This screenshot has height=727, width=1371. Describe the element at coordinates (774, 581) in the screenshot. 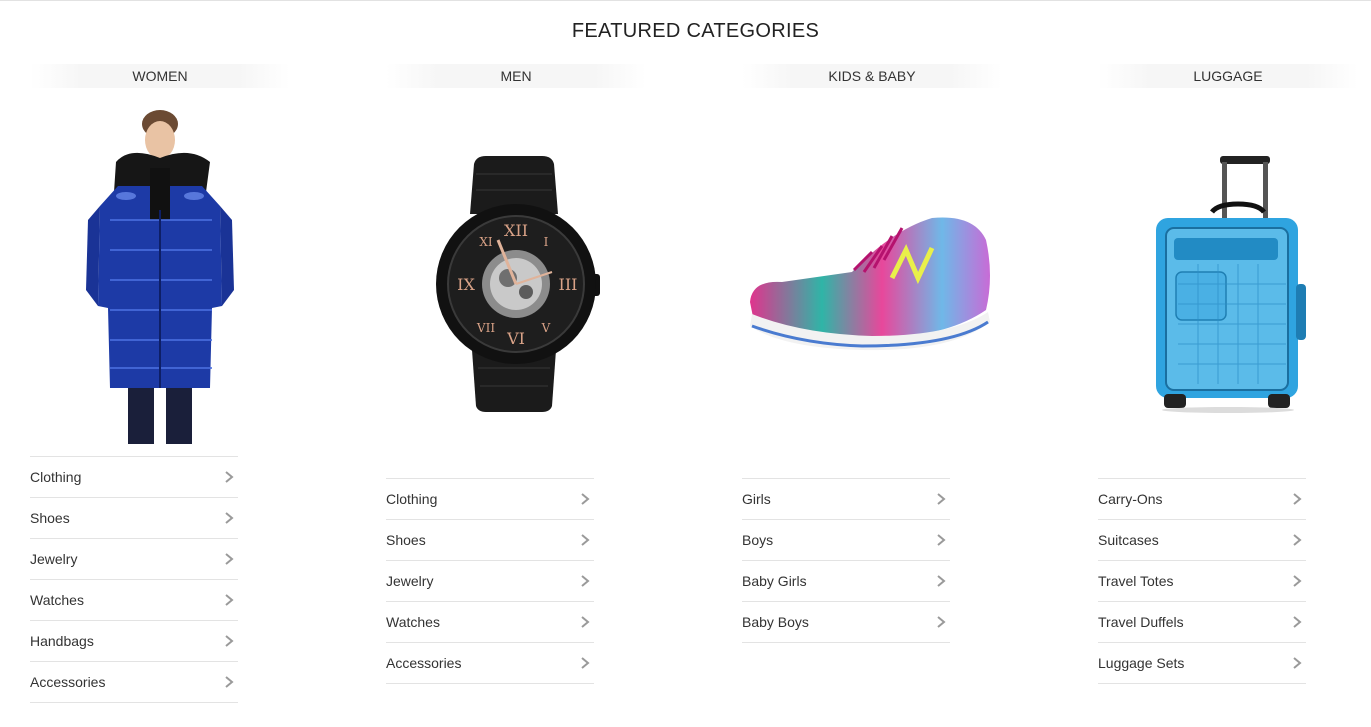

I see `link-label: Baby Girls` at that location.